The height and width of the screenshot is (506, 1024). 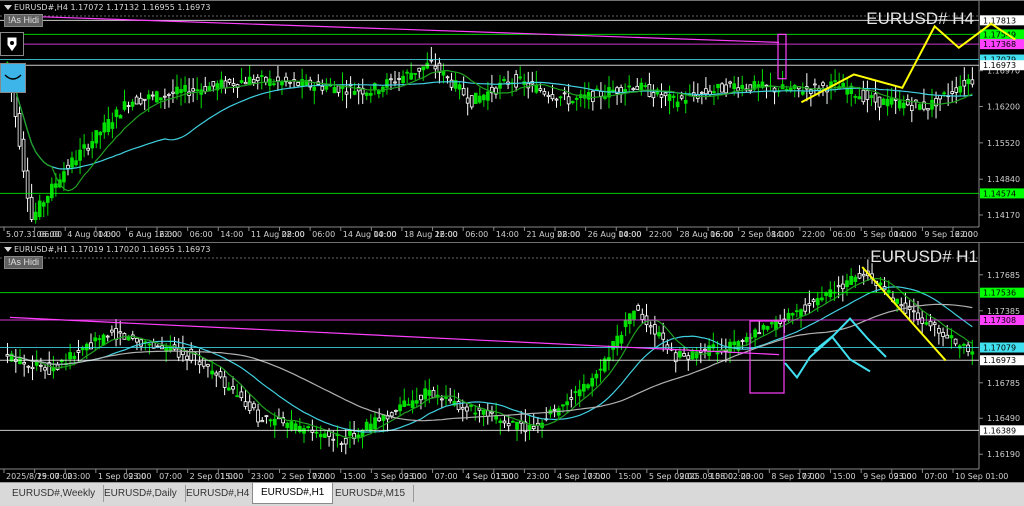 I want to click on time-tick-label: 15:00, so click(x=507, y=476).